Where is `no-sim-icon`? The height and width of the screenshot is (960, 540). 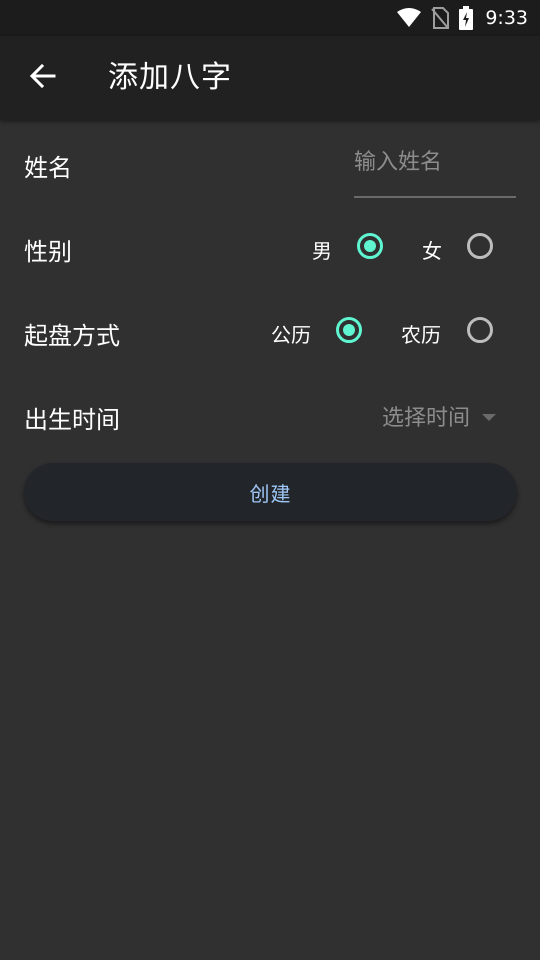 no-sim-icon is located at coordinates (440, 18).